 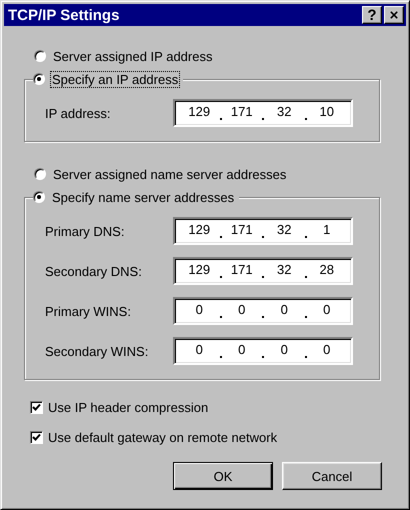 I want to click on dialog-button: Cancel, so click(x=332, y=476).